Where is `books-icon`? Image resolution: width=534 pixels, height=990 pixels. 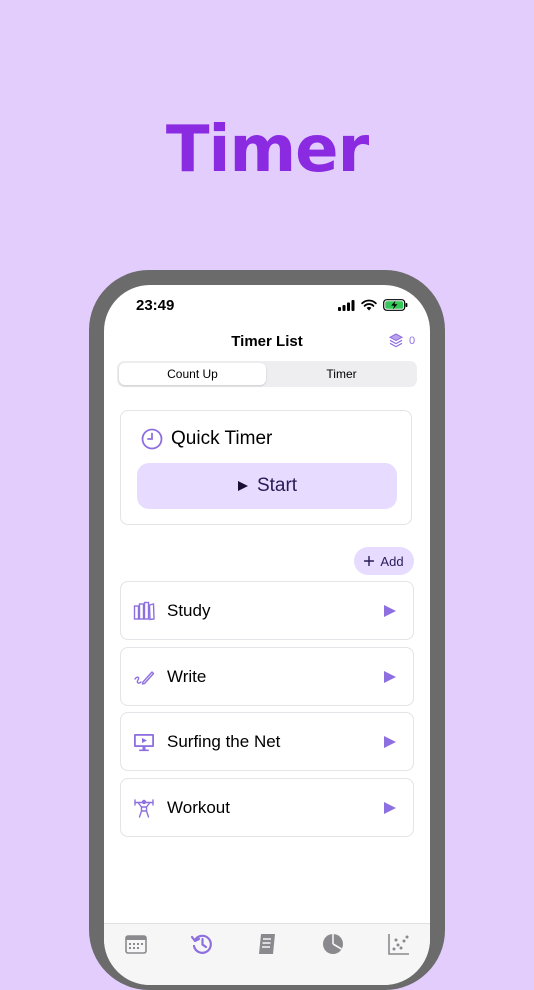
books-icon is located at coordinates (144, 611).